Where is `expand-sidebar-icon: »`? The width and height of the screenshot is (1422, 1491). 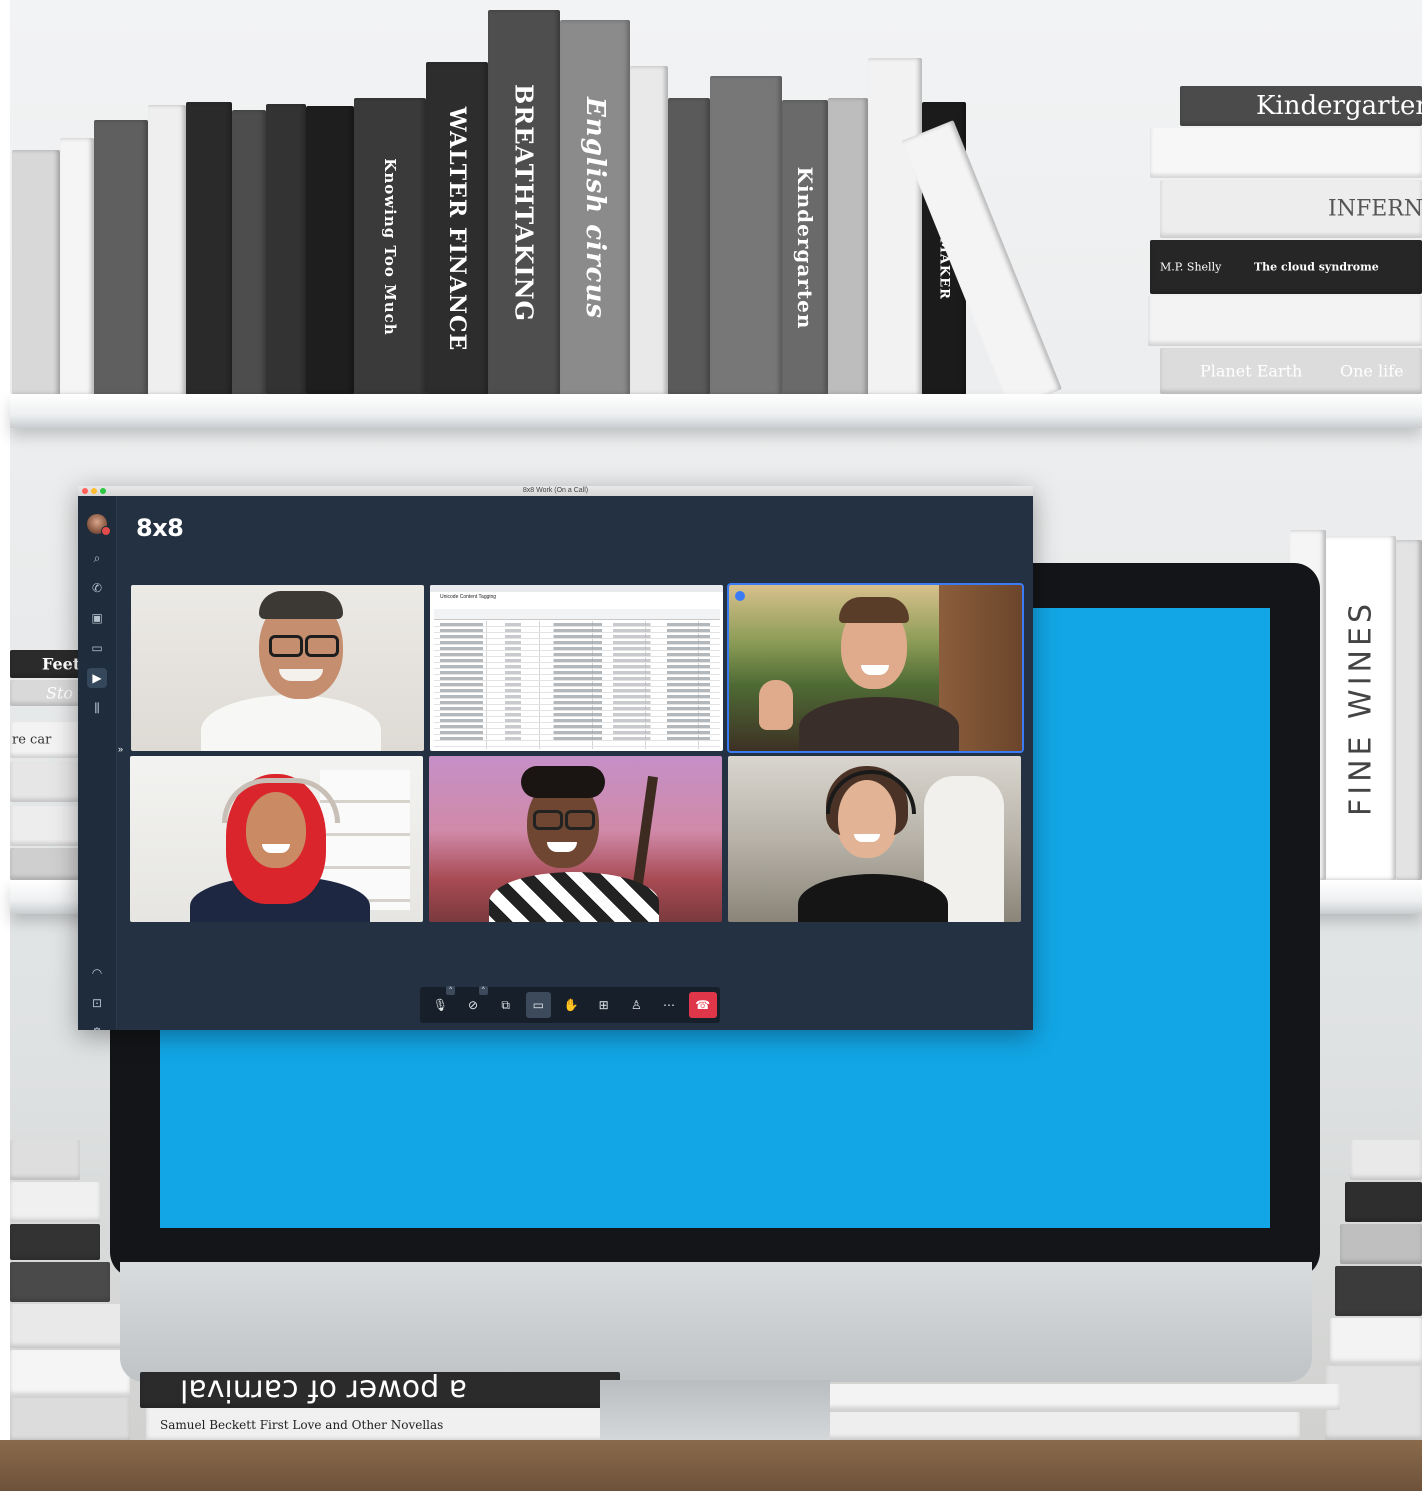 expand-sidebar-icon: » is located at coordinates (120, 749).